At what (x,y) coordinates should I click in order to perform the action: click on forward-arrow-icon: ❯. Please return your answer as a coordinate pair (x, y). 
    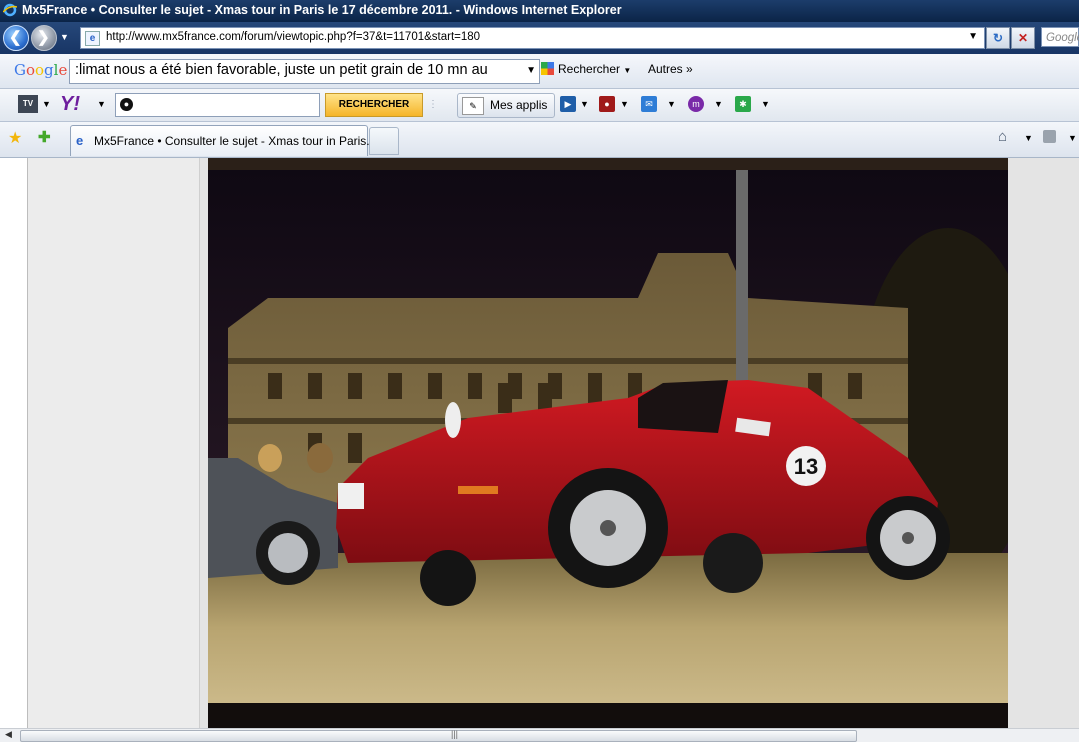
    Looking at the image, I should click on (43, 37).